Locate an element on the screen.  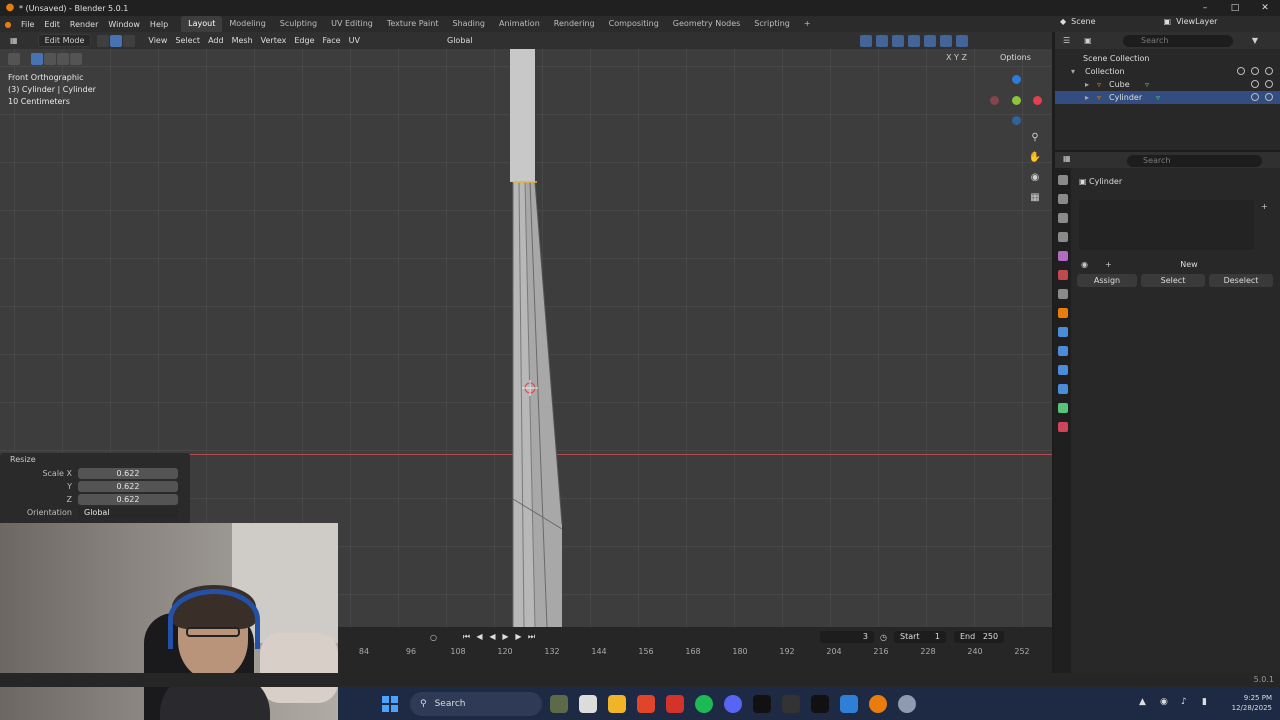
blender-menu-icon: ● is located at coordinates (8, 24).